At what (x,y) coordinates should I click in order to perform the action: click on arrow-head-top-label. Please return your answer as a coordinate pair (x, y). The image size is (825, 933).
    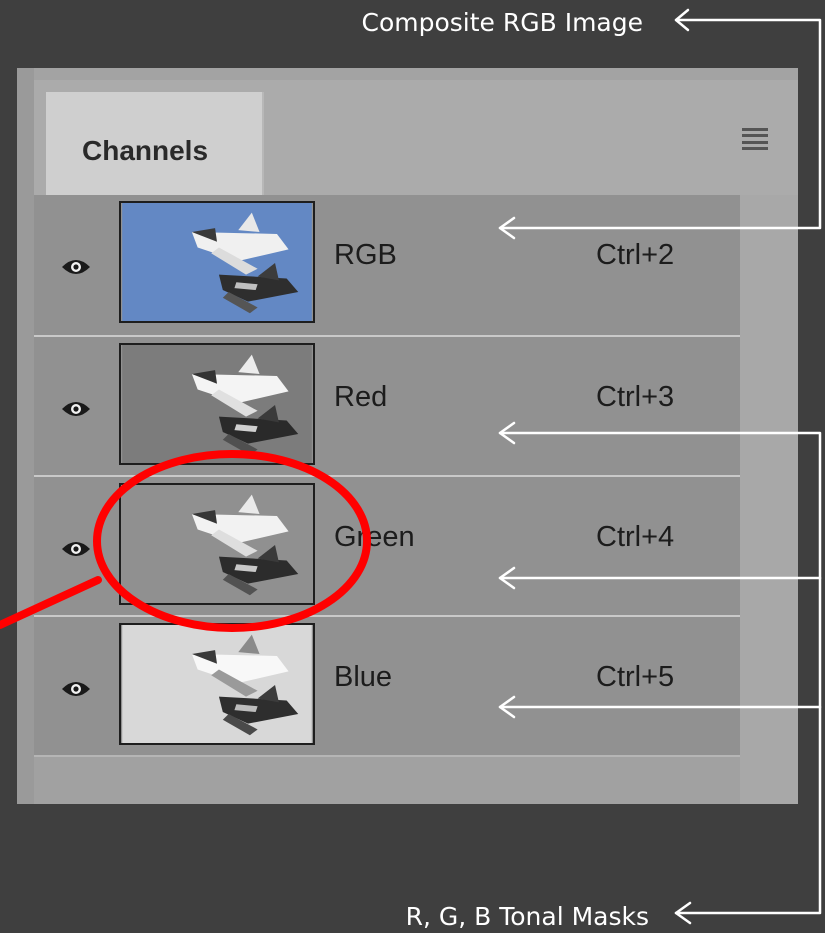
    Looking at the image, I should click on (682, 20).